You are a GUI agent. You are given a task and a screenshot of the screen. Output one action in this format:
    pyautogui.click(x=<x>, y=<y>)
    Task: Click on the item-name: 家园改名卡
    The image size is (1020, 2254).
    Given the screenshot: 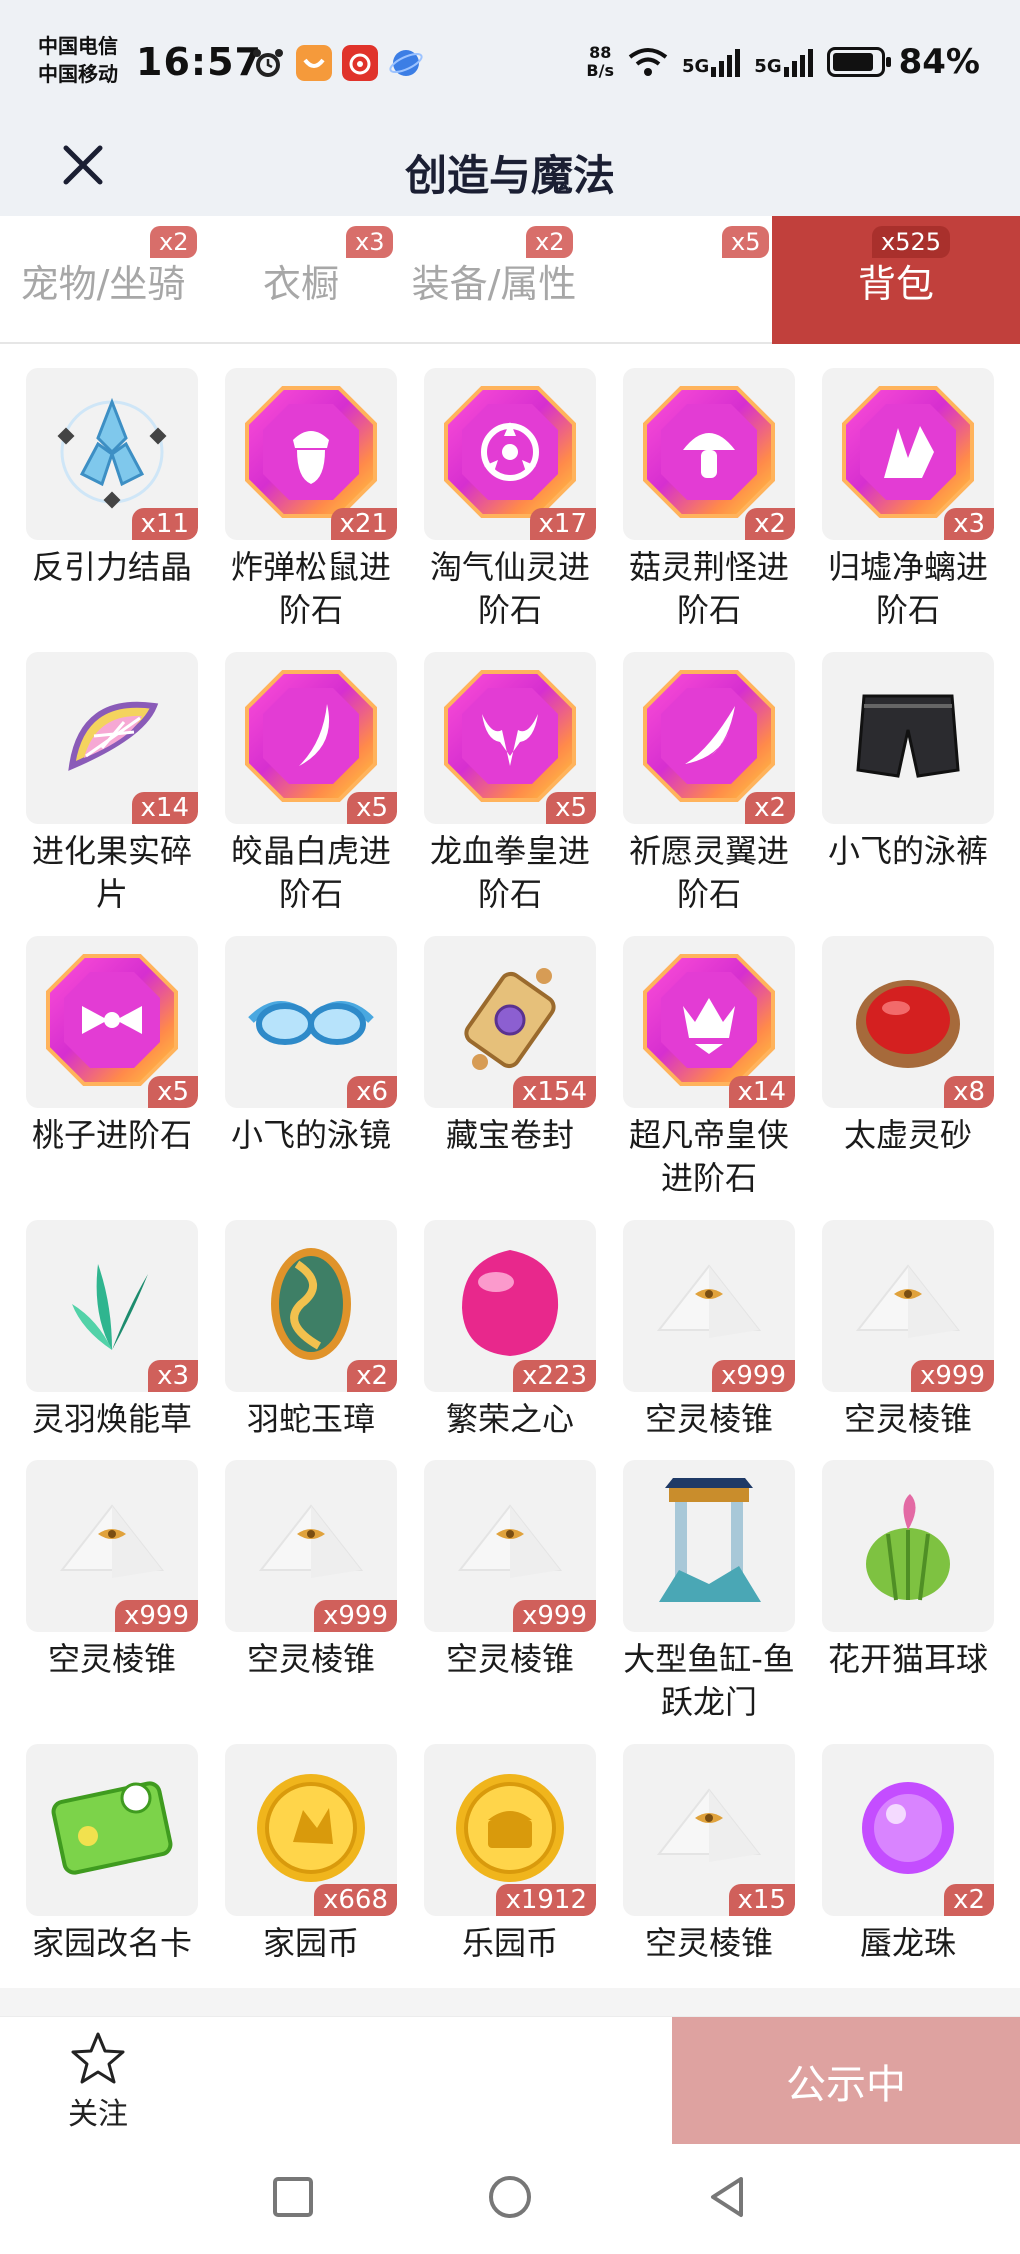 What is the action you would take?
    pyautogui.click(x=111, y=1943)
    